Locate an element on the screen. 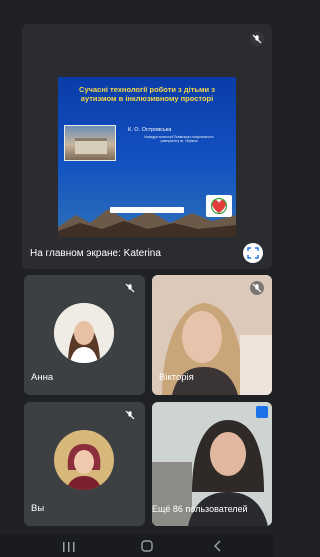  recents-icon is located at coordinates (69, 548).